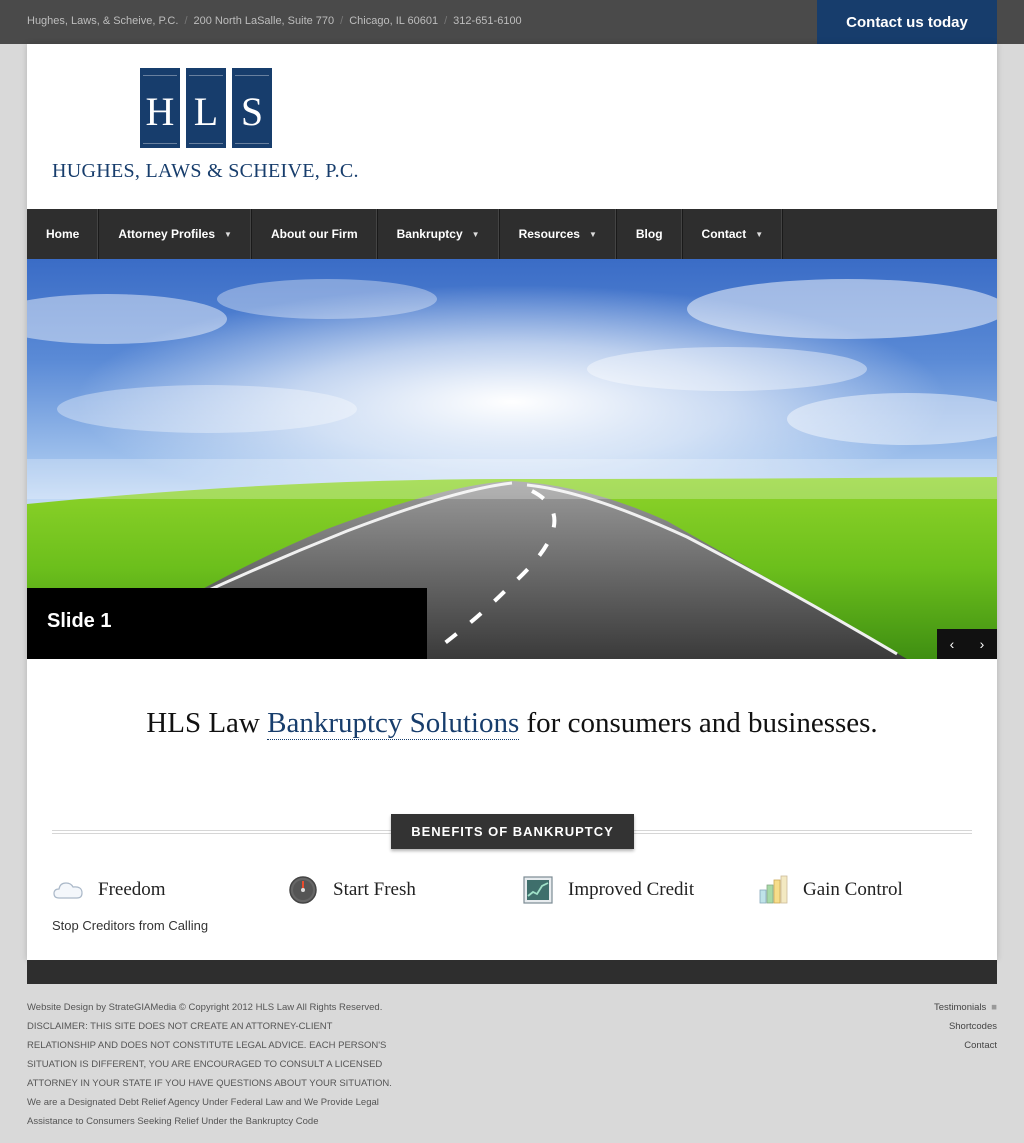 This screenshot has height=1143, width=1024. What do you see at coordinates (264, 21) in the screenshot?
I see `address: 200 North LaSalle, Suite 770` at bounding box center [264, 21].